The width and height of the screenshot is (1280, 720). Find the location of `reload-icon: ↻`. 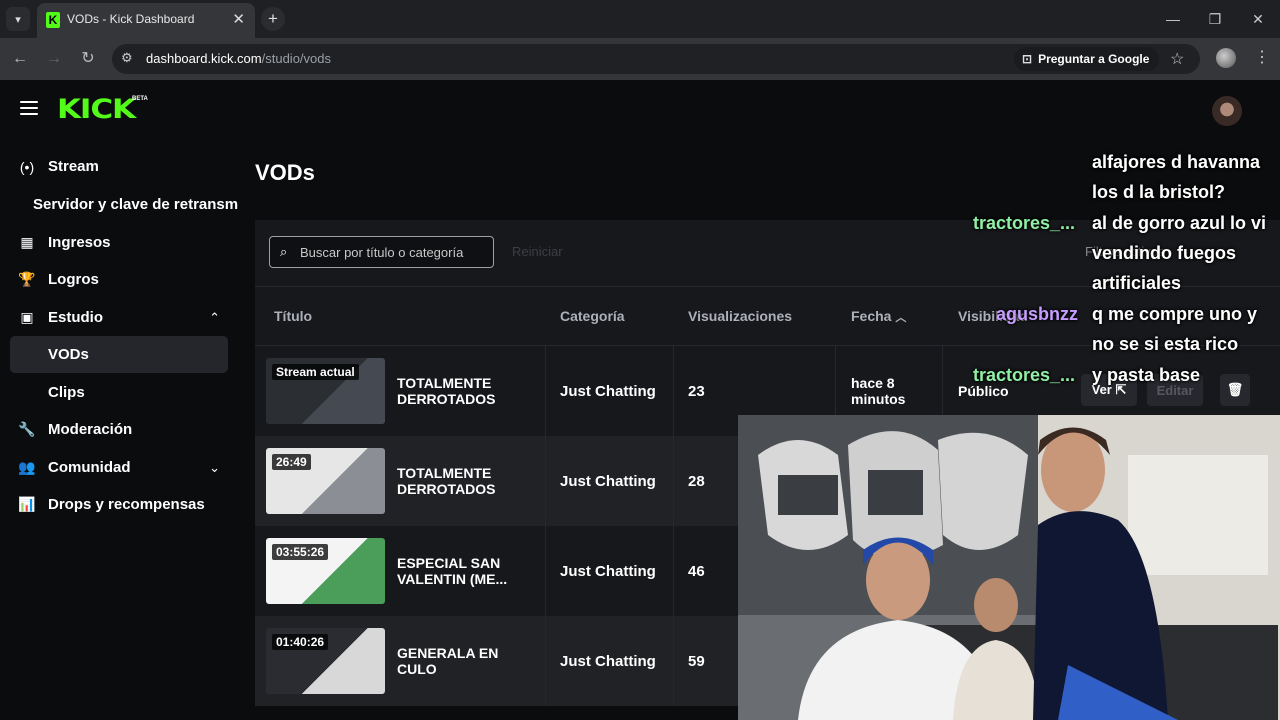

reload-icon: ↻ is located at coordinates (88, 59).